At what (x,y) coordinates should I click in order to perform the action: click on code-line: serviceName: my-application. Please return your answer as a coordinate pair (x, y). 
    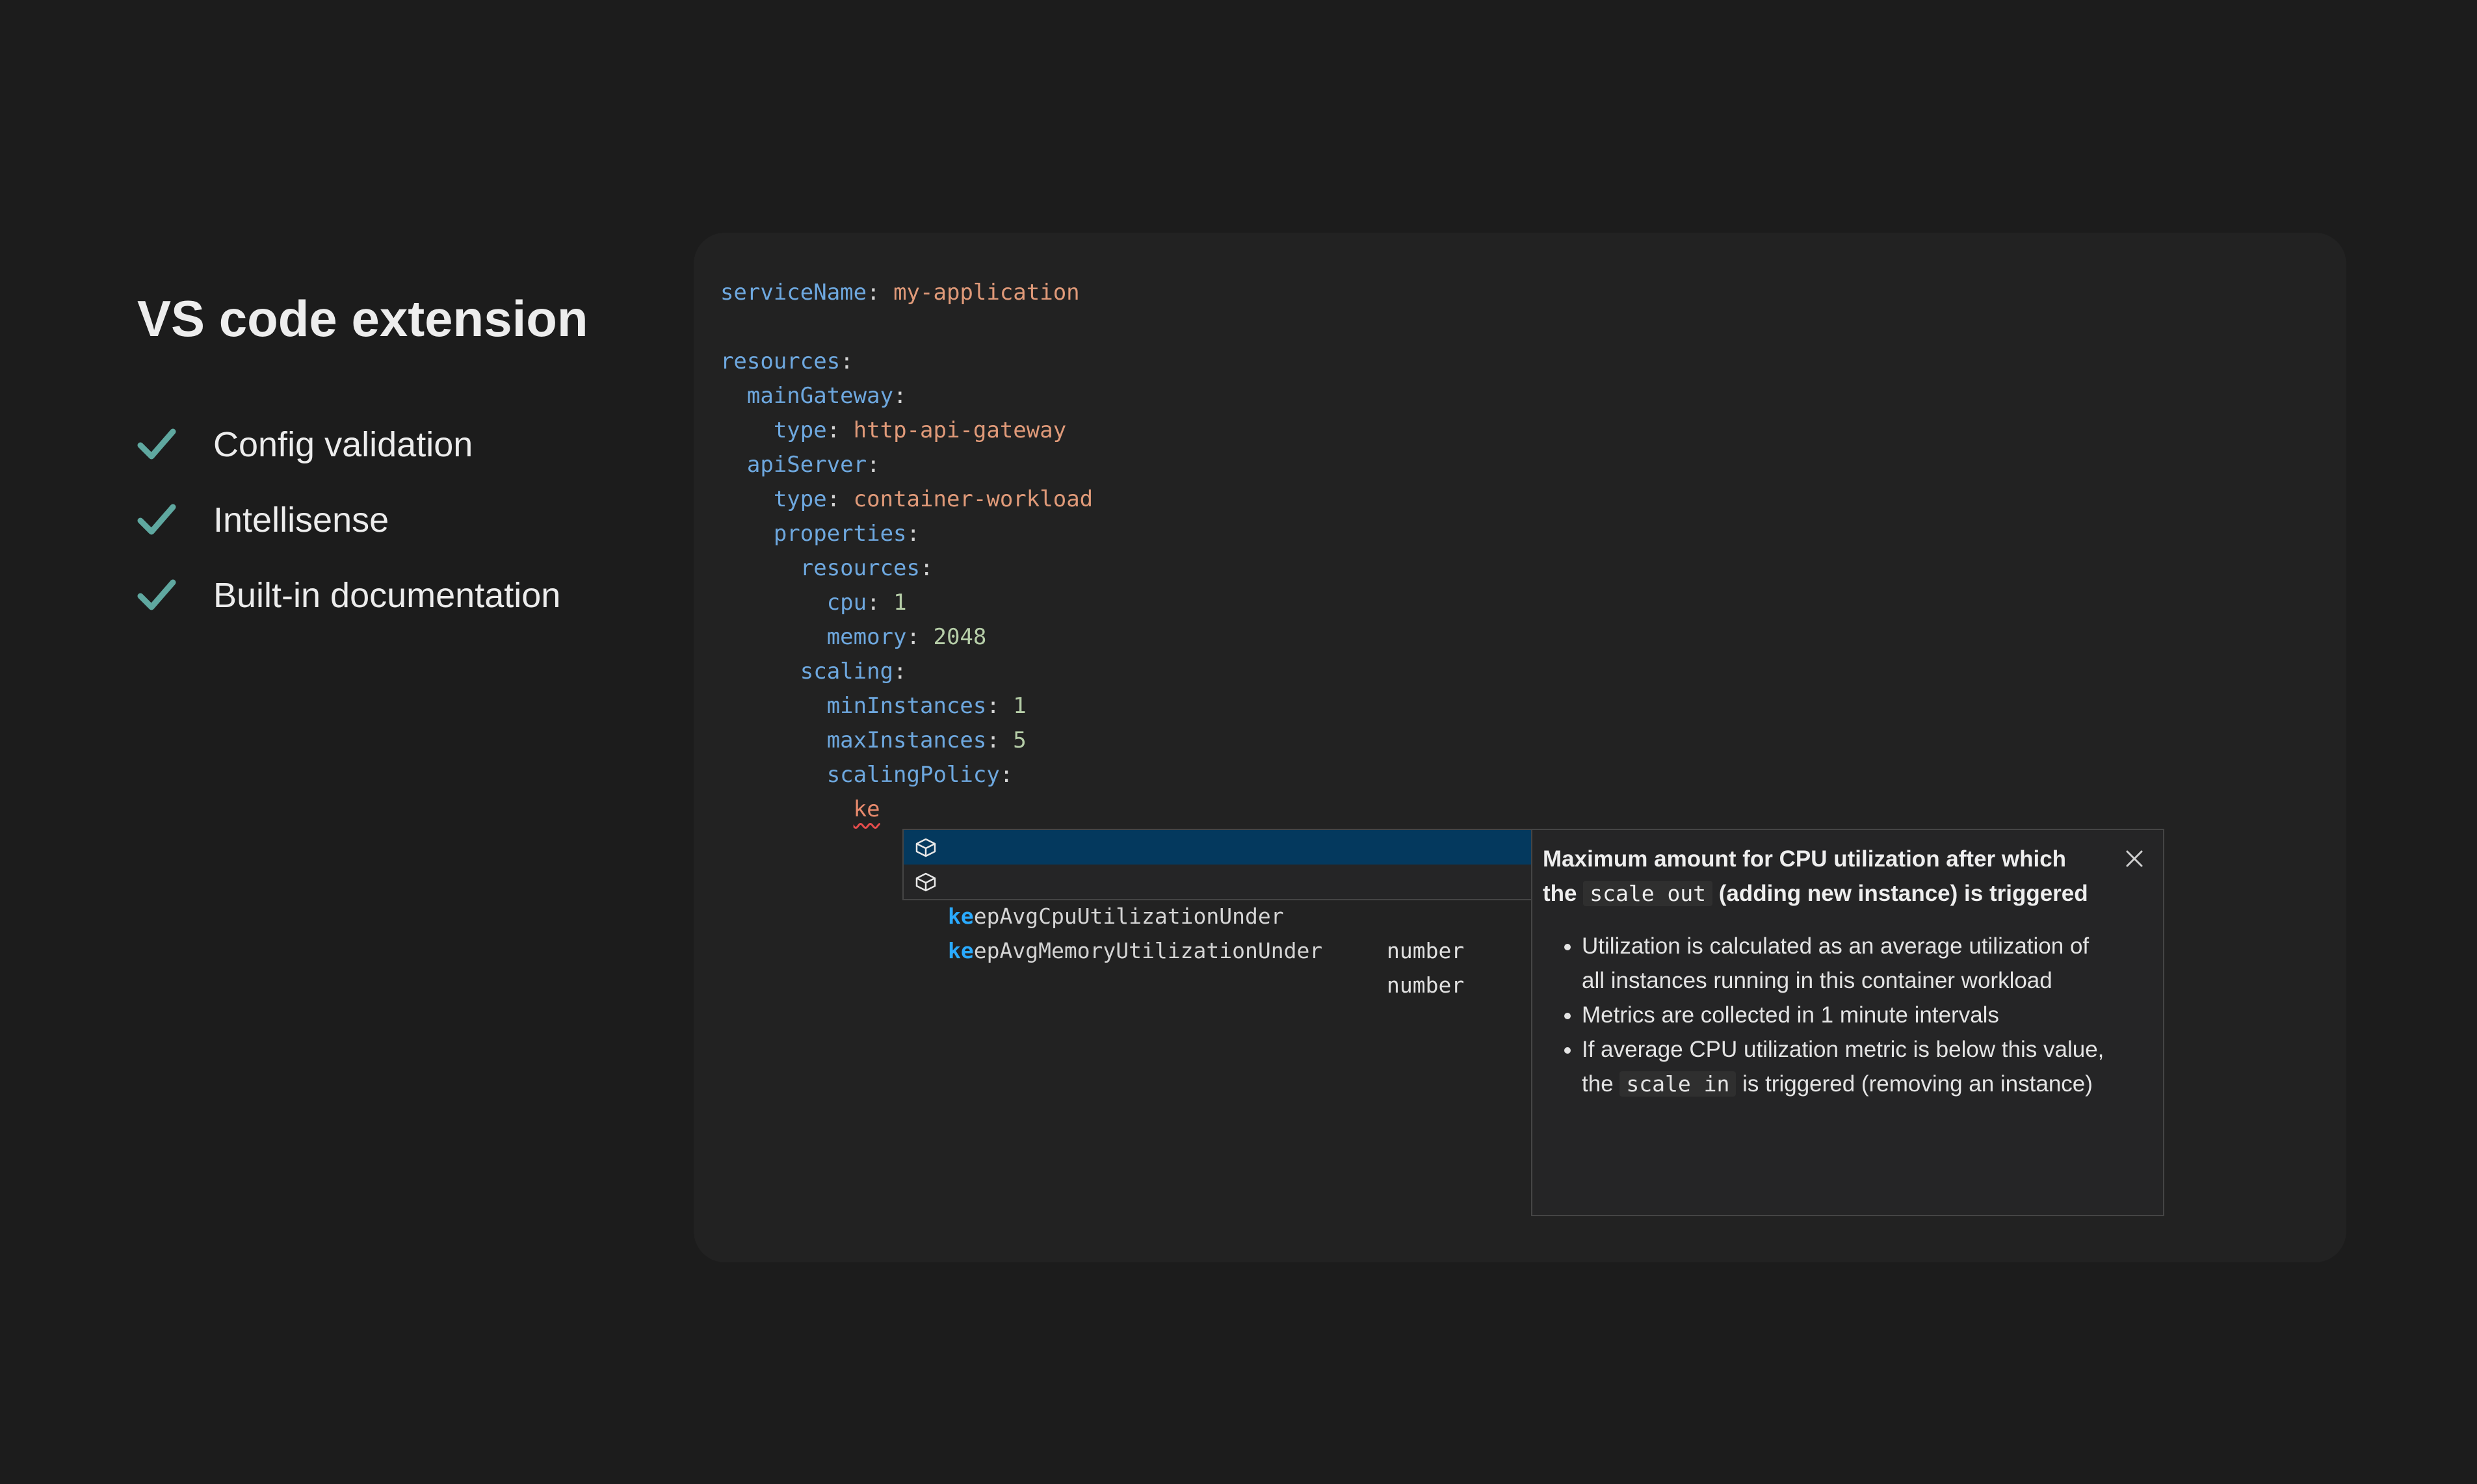
    Looking at the image, I should click on (893, 293).